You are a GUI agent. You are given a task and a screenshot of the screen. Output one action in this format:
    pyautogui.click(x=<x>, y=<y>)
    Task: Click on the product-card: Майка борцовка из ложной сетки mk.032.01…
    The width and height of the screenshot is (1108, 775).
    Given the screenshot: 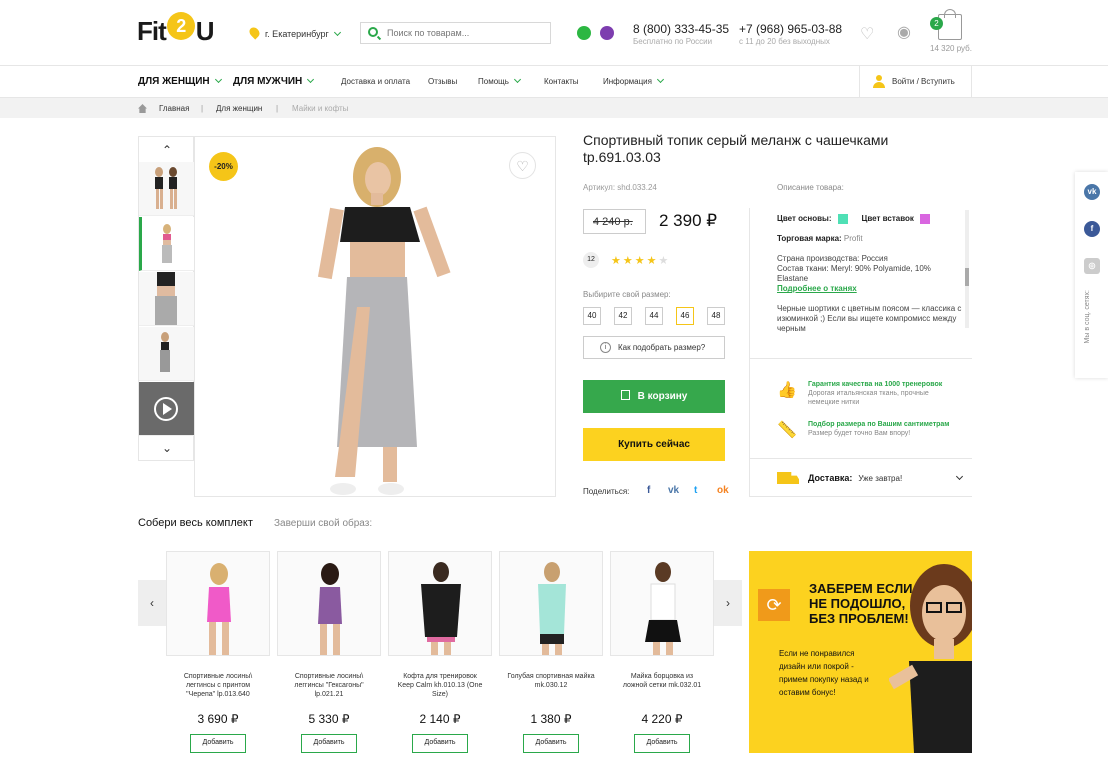 What is the action you would take?
    pyautogui.click(x=662, y=652)
    